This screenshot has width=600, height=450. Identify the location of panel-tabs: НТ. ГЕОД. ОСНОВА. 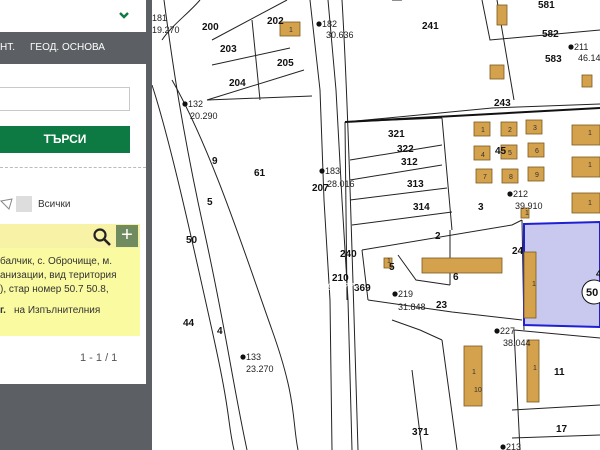
(73, 48).